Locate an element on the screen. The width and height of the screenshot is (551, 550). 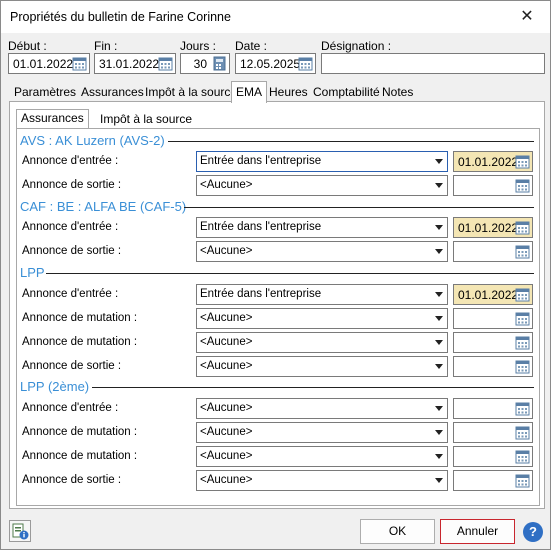
caf-entree-date: 01.01.2022 is located at coordinates (493, 227).